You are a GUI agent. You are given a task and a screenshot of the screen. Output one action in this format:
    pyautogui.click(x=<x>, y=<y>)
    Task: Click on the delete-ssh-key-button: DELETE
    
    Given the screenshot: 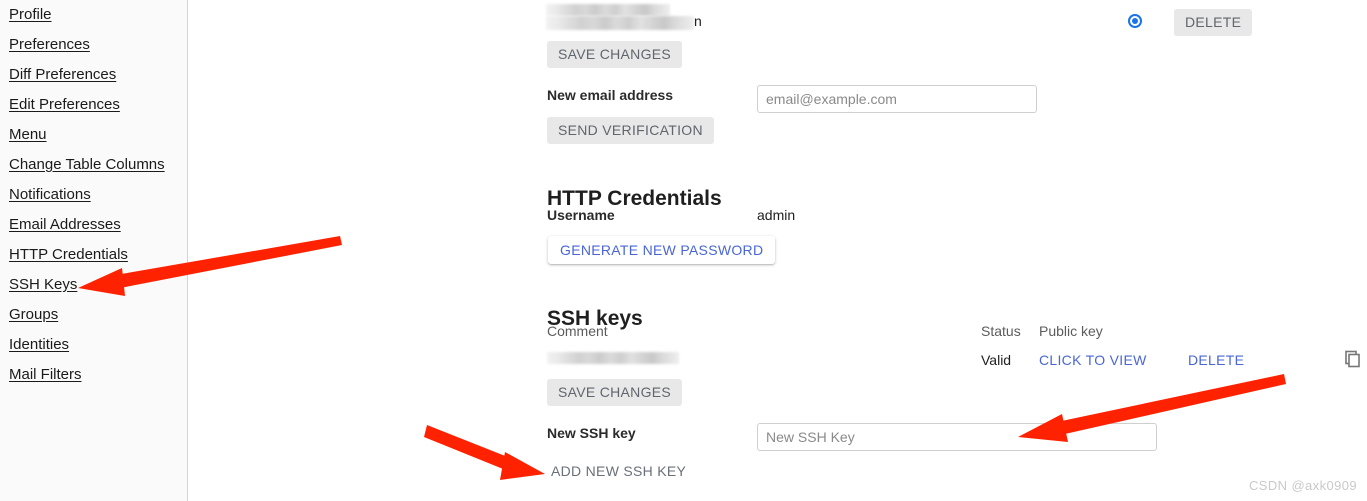 What is the action you would take?
    pyautogui.click(x=1216, y=360)
    